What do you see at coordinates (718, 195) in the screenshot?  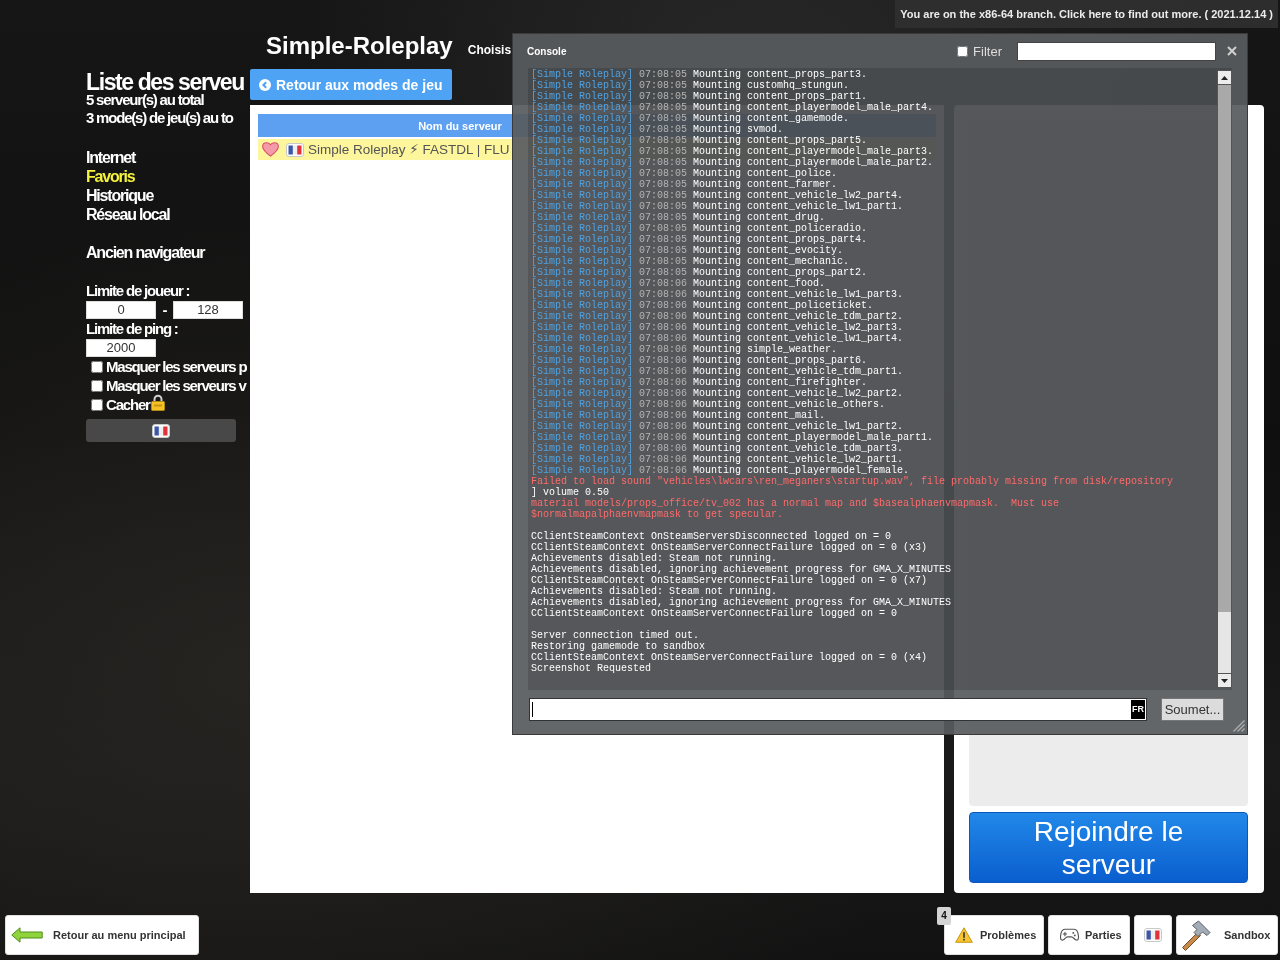 I see `log-line: [Simple Roleplay] 07:08:05 Mounting content_vehicle_lw2_part4.` at bounding box center [718, 195].